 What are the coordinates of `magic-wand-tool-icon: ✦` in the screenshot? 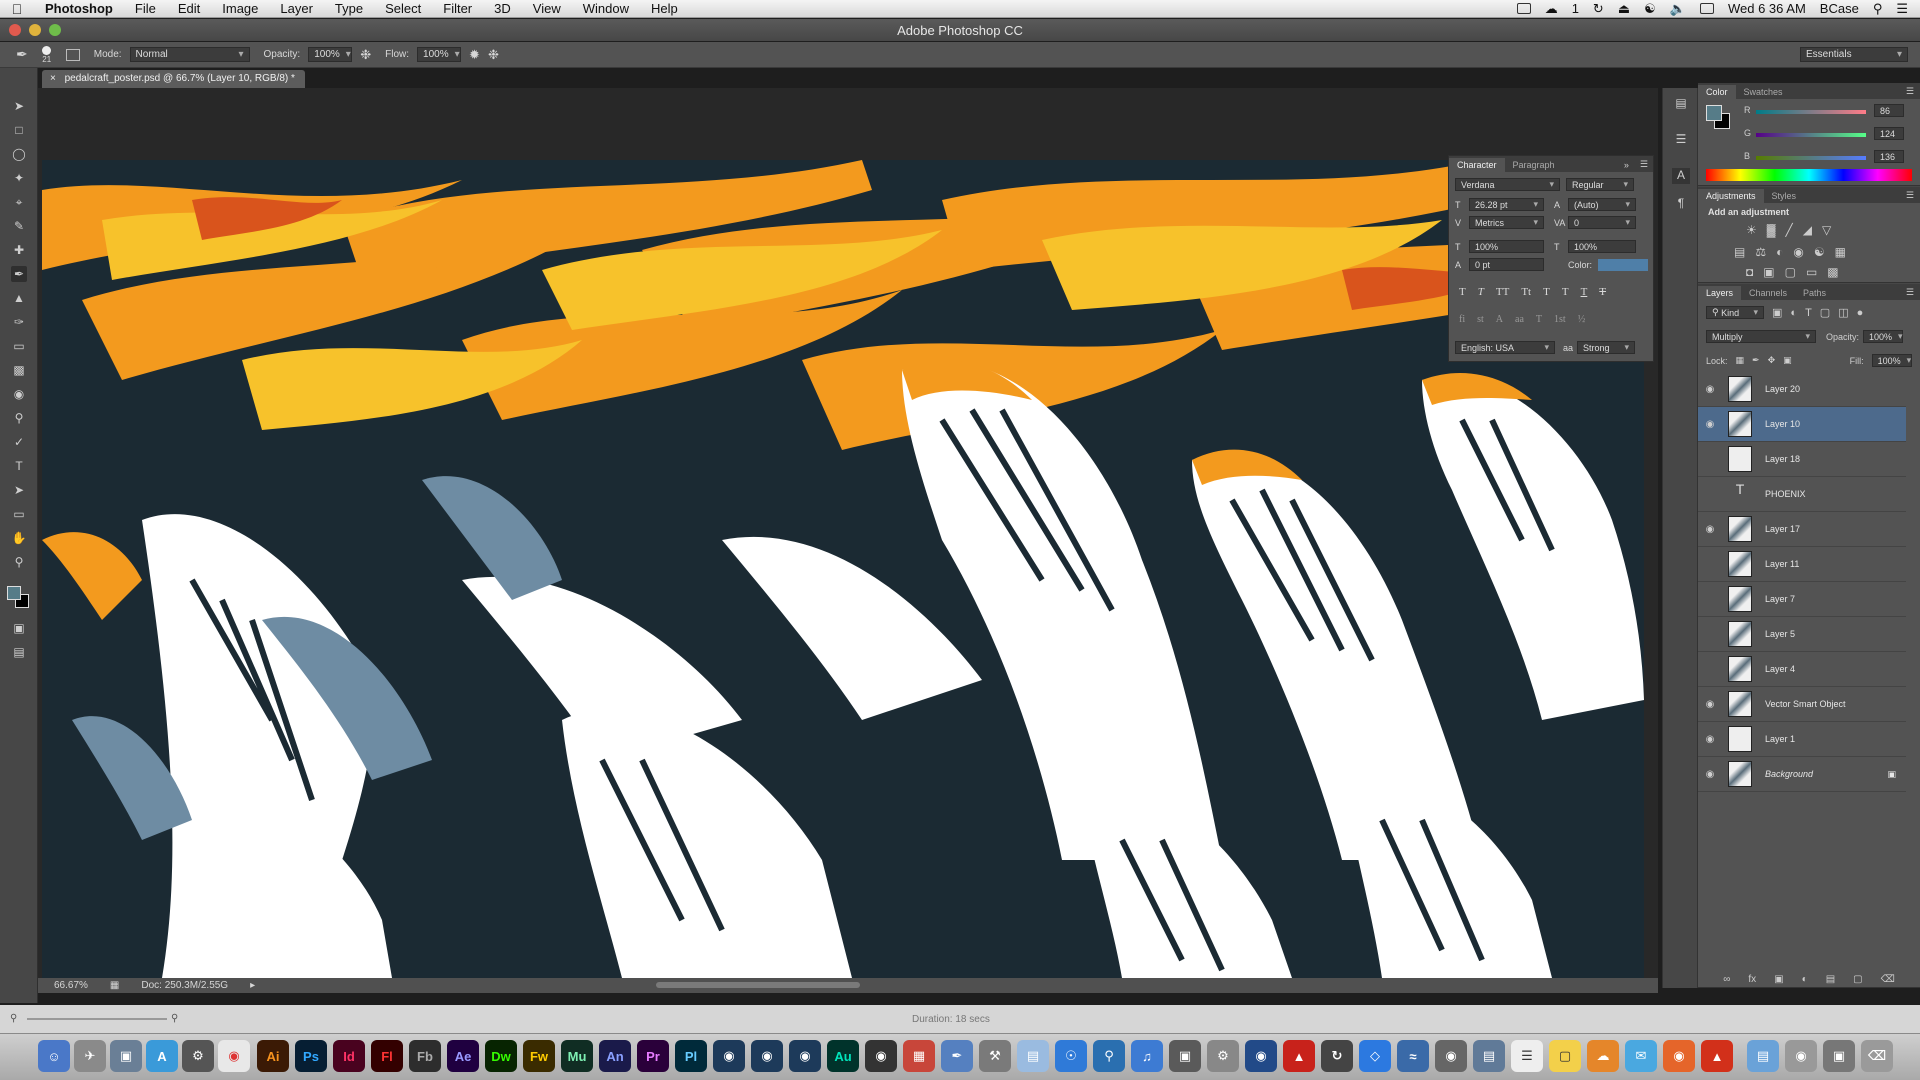 It's located at (19, 178).